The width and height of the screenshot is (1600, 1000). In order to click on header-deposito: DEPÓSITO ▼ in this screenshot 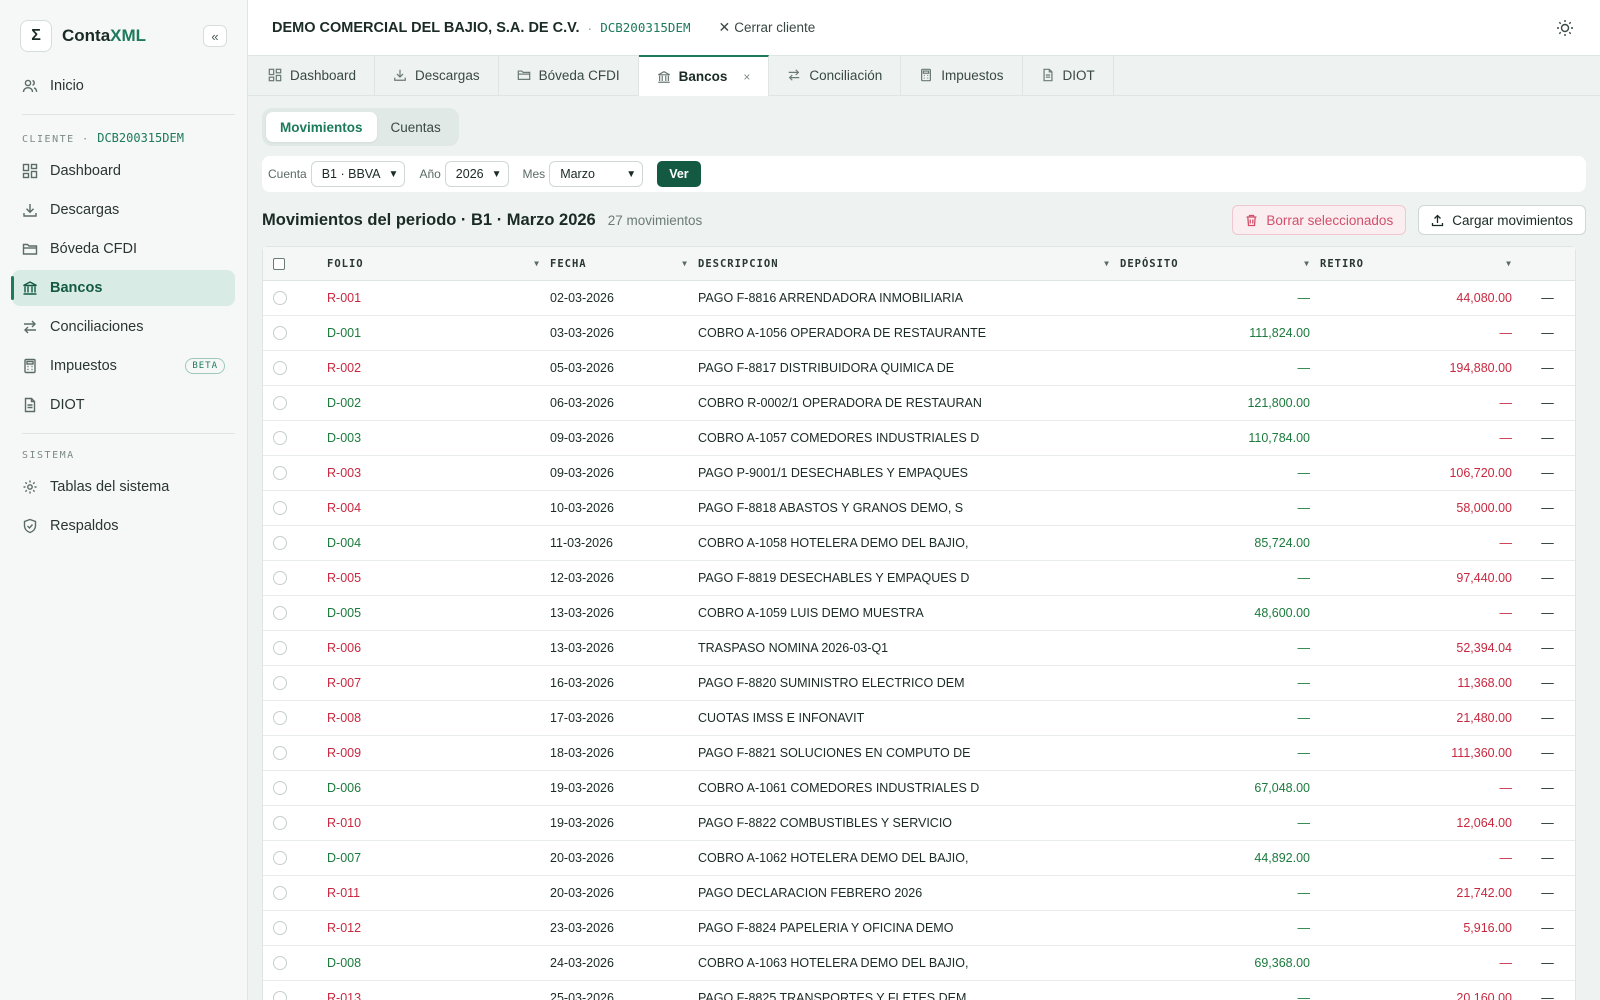, I will do `click(1220, 264)`.